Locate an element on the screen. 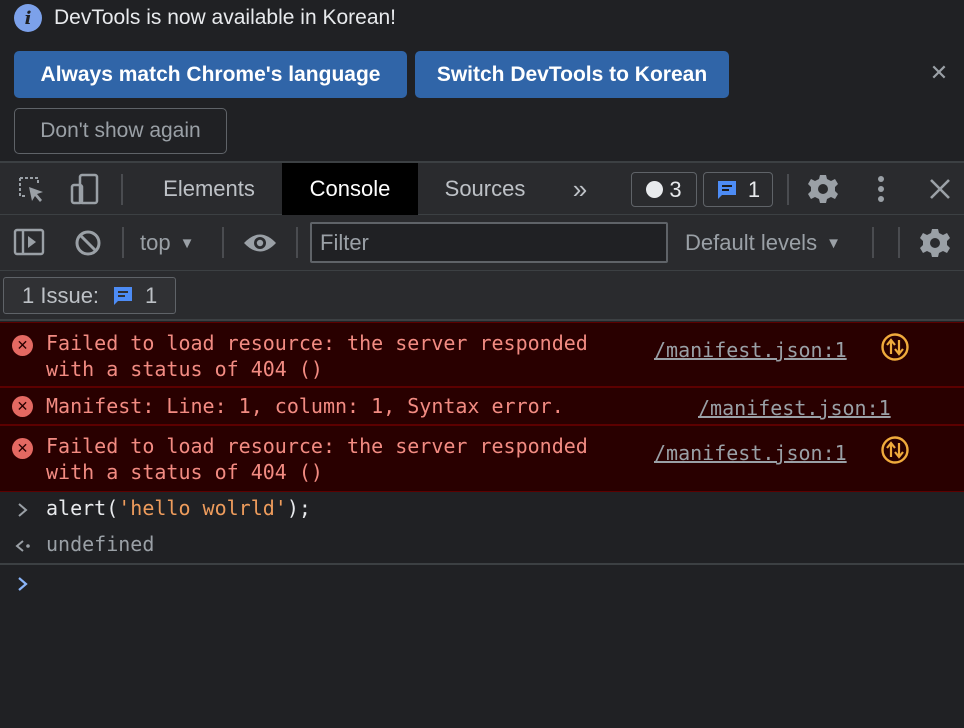 This screenshot has width=964, height=728. infobar-message: i DevTools is now available in Korean! is located at coordinates (205, 18).